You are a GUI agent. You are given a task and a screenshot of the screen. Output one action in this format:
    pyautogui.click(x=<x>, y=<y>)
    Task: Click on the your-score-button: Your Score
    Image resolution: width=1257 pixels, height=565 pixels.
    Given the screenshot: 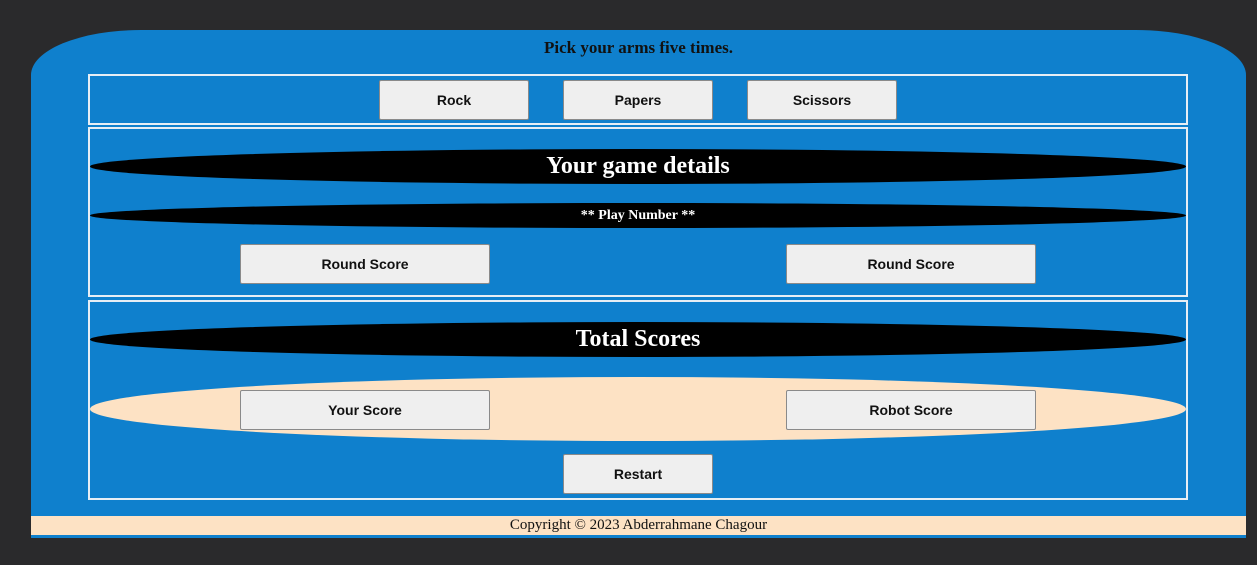 What is the action you would take?
    pyautogui.click(x=365, y=410)
    